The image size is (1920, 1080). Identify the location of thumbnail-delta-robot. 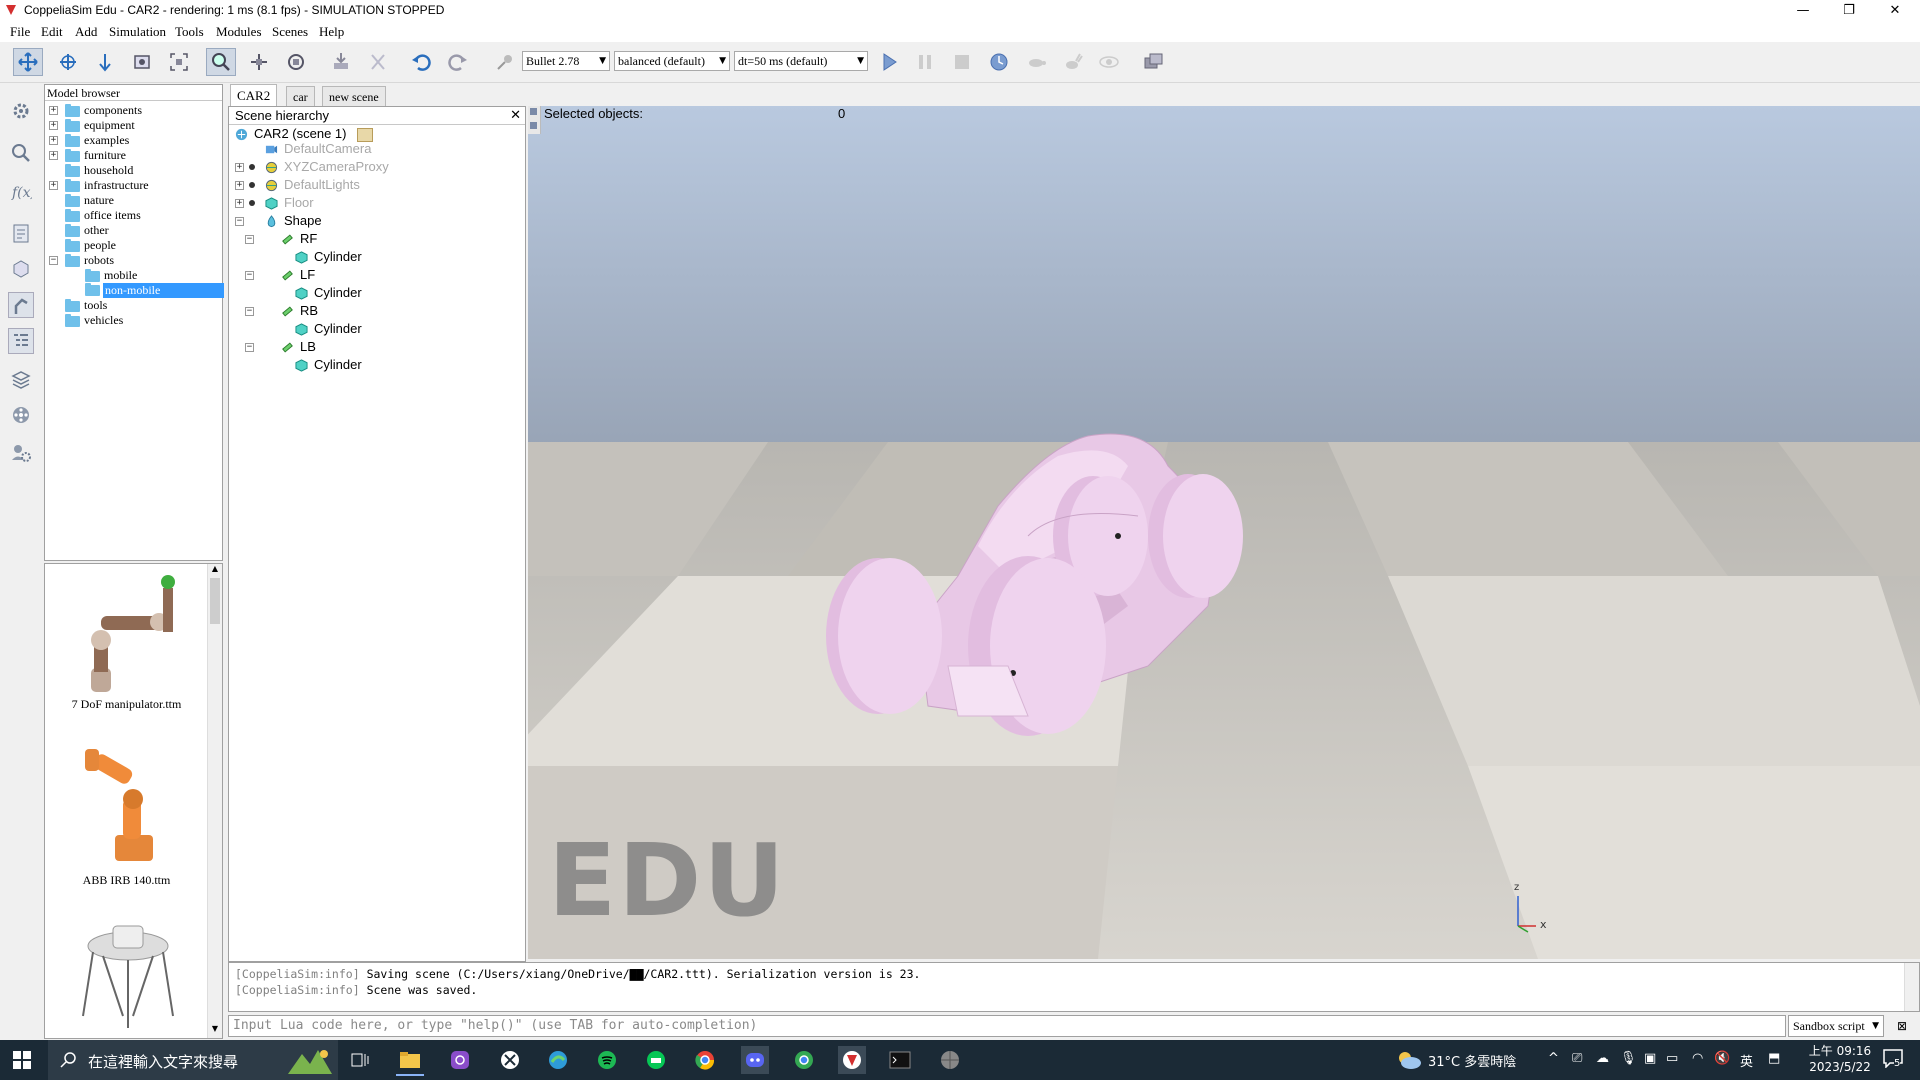
(128, 977).